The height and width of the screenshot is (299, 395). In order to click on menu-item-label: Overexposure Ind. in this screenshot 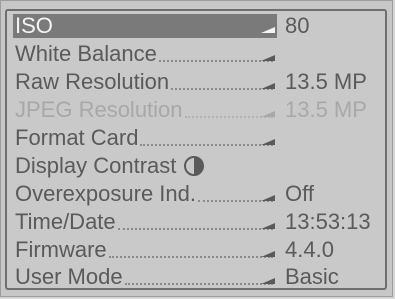, I will do `click(105, 193)`.